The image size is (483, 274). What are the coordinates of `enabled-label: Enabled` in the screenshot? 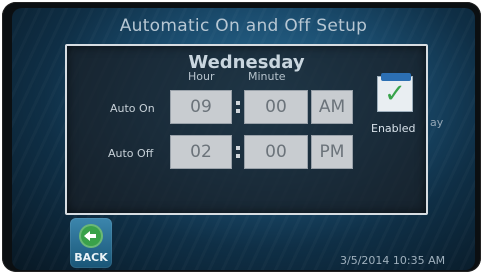 It's located at (393, 128).